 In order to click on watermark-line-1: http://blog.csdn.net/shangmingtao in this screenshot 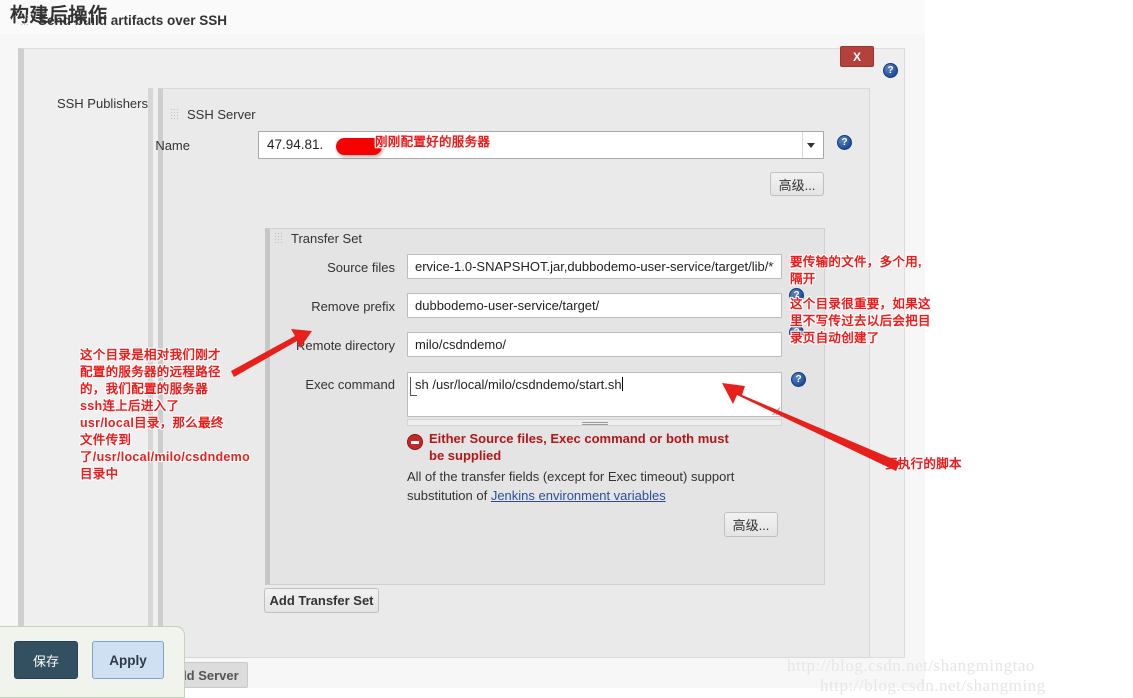, I will do `click(911, 665)`.